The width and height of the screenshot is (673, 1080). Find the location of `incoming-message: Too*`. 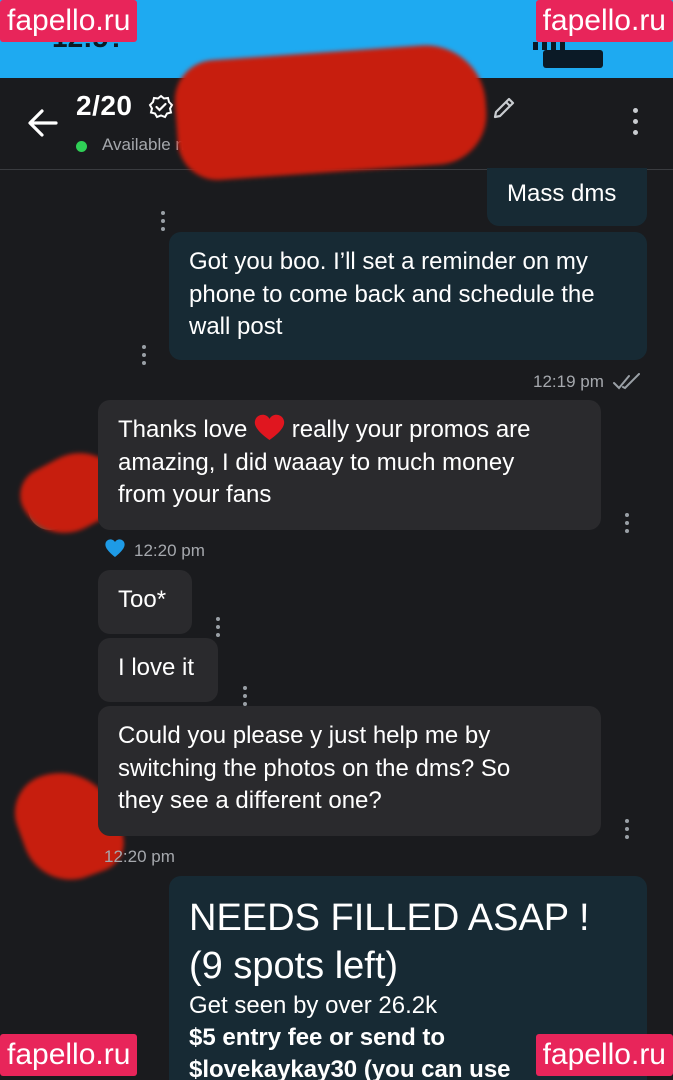

incoming-message: Too* is located at coordinates (145, 602).